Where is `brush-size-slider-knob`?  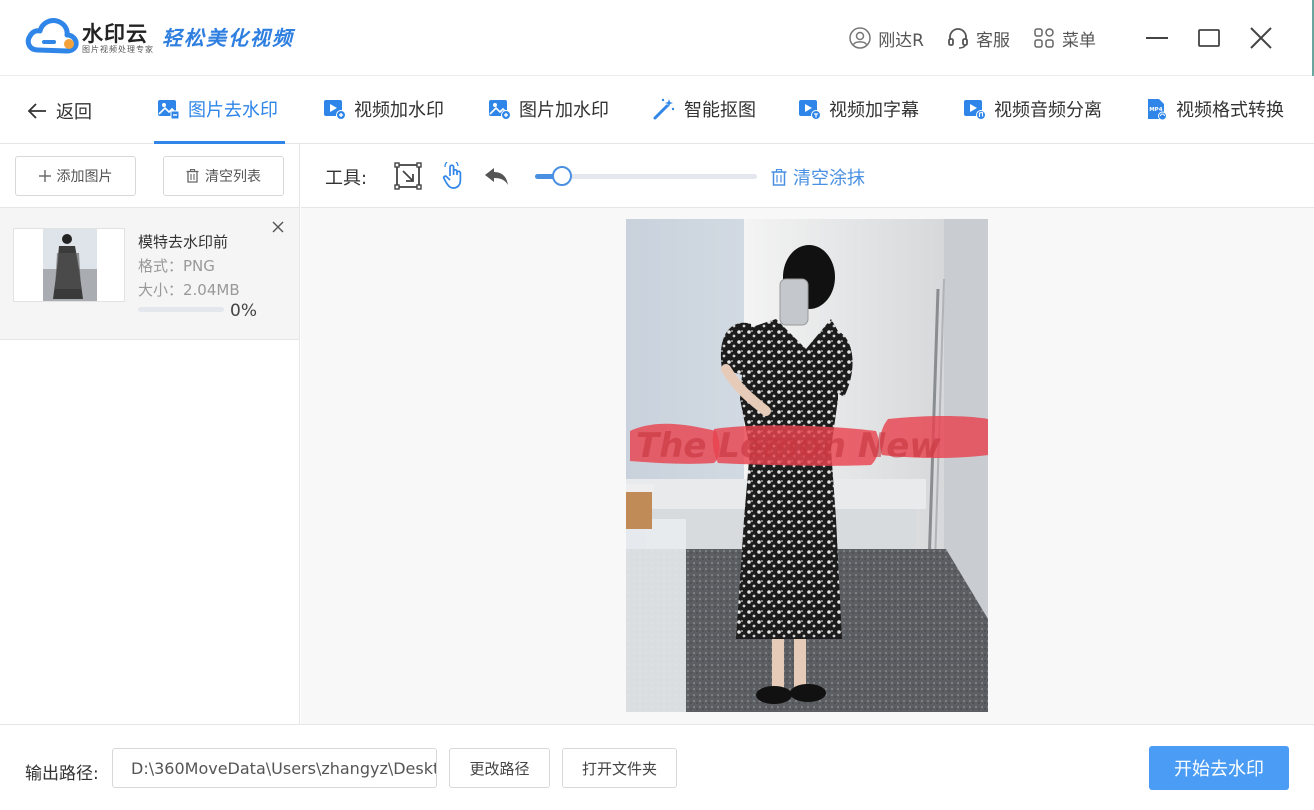
brush-size-slider-knob is located at coordinates (561, 176).